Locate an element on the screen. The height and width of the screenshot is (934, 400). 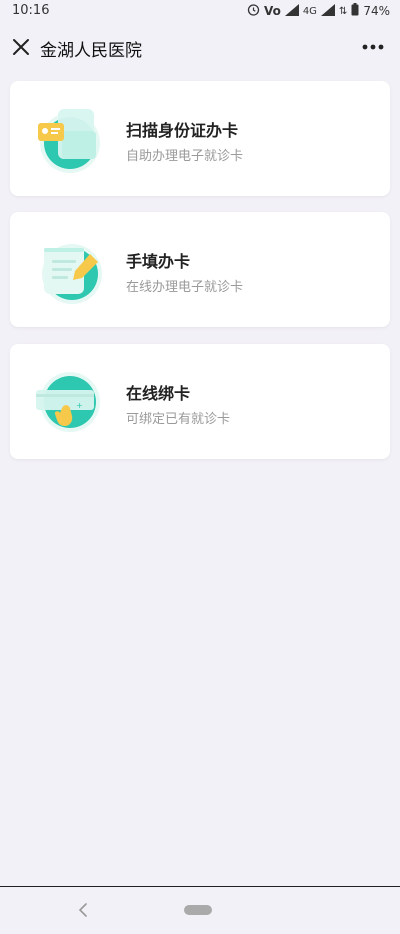
battery-icon is located at coordinates (355, 11).